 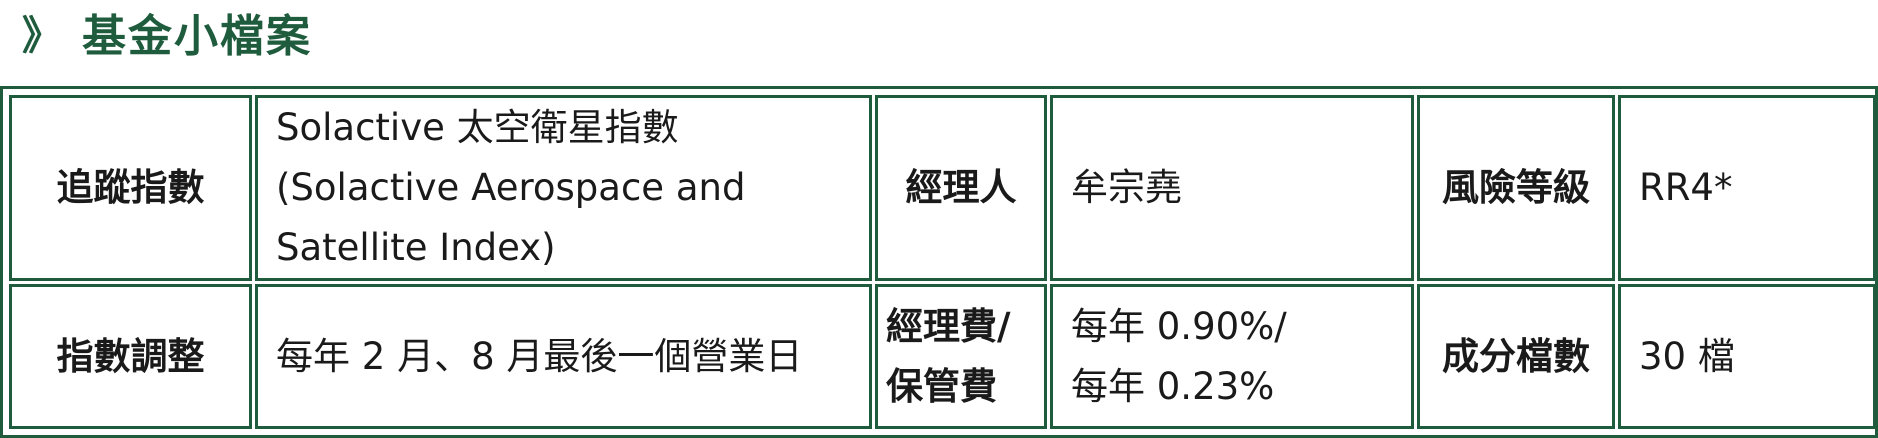 What do you see at coordinates (563, 356) in the screenshot?
I see `index-adjustment-value: 每年 2 月、8 月最後一個營業日` at bounding box center [563, 356].